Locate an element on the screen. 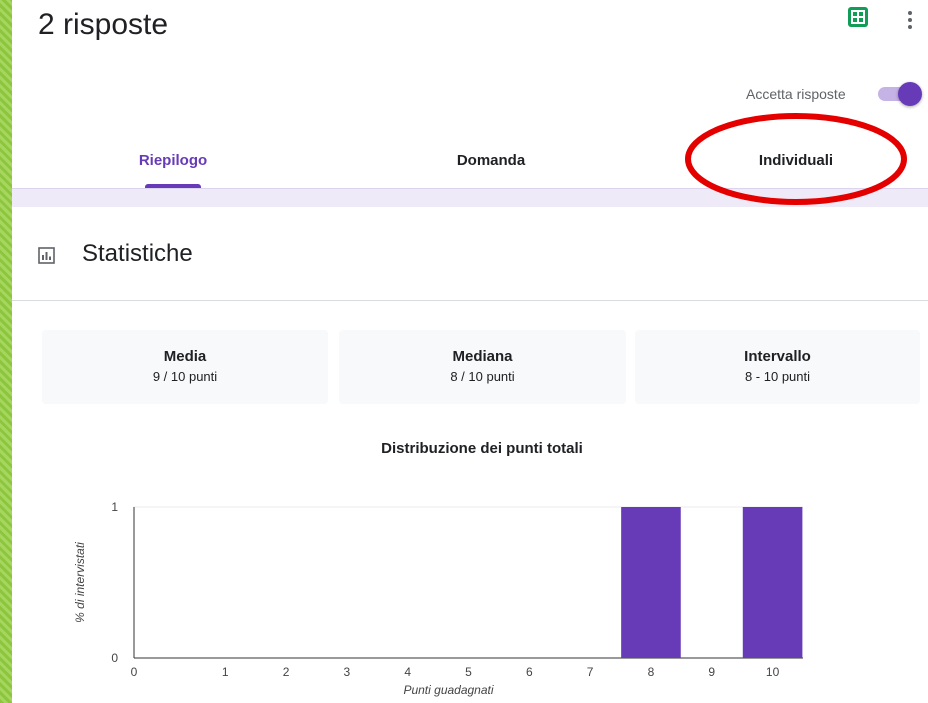 Image resolution: width=928 pixels, height=703 pixels. x-tick-label: 2 is located at coordinates (286, 672).